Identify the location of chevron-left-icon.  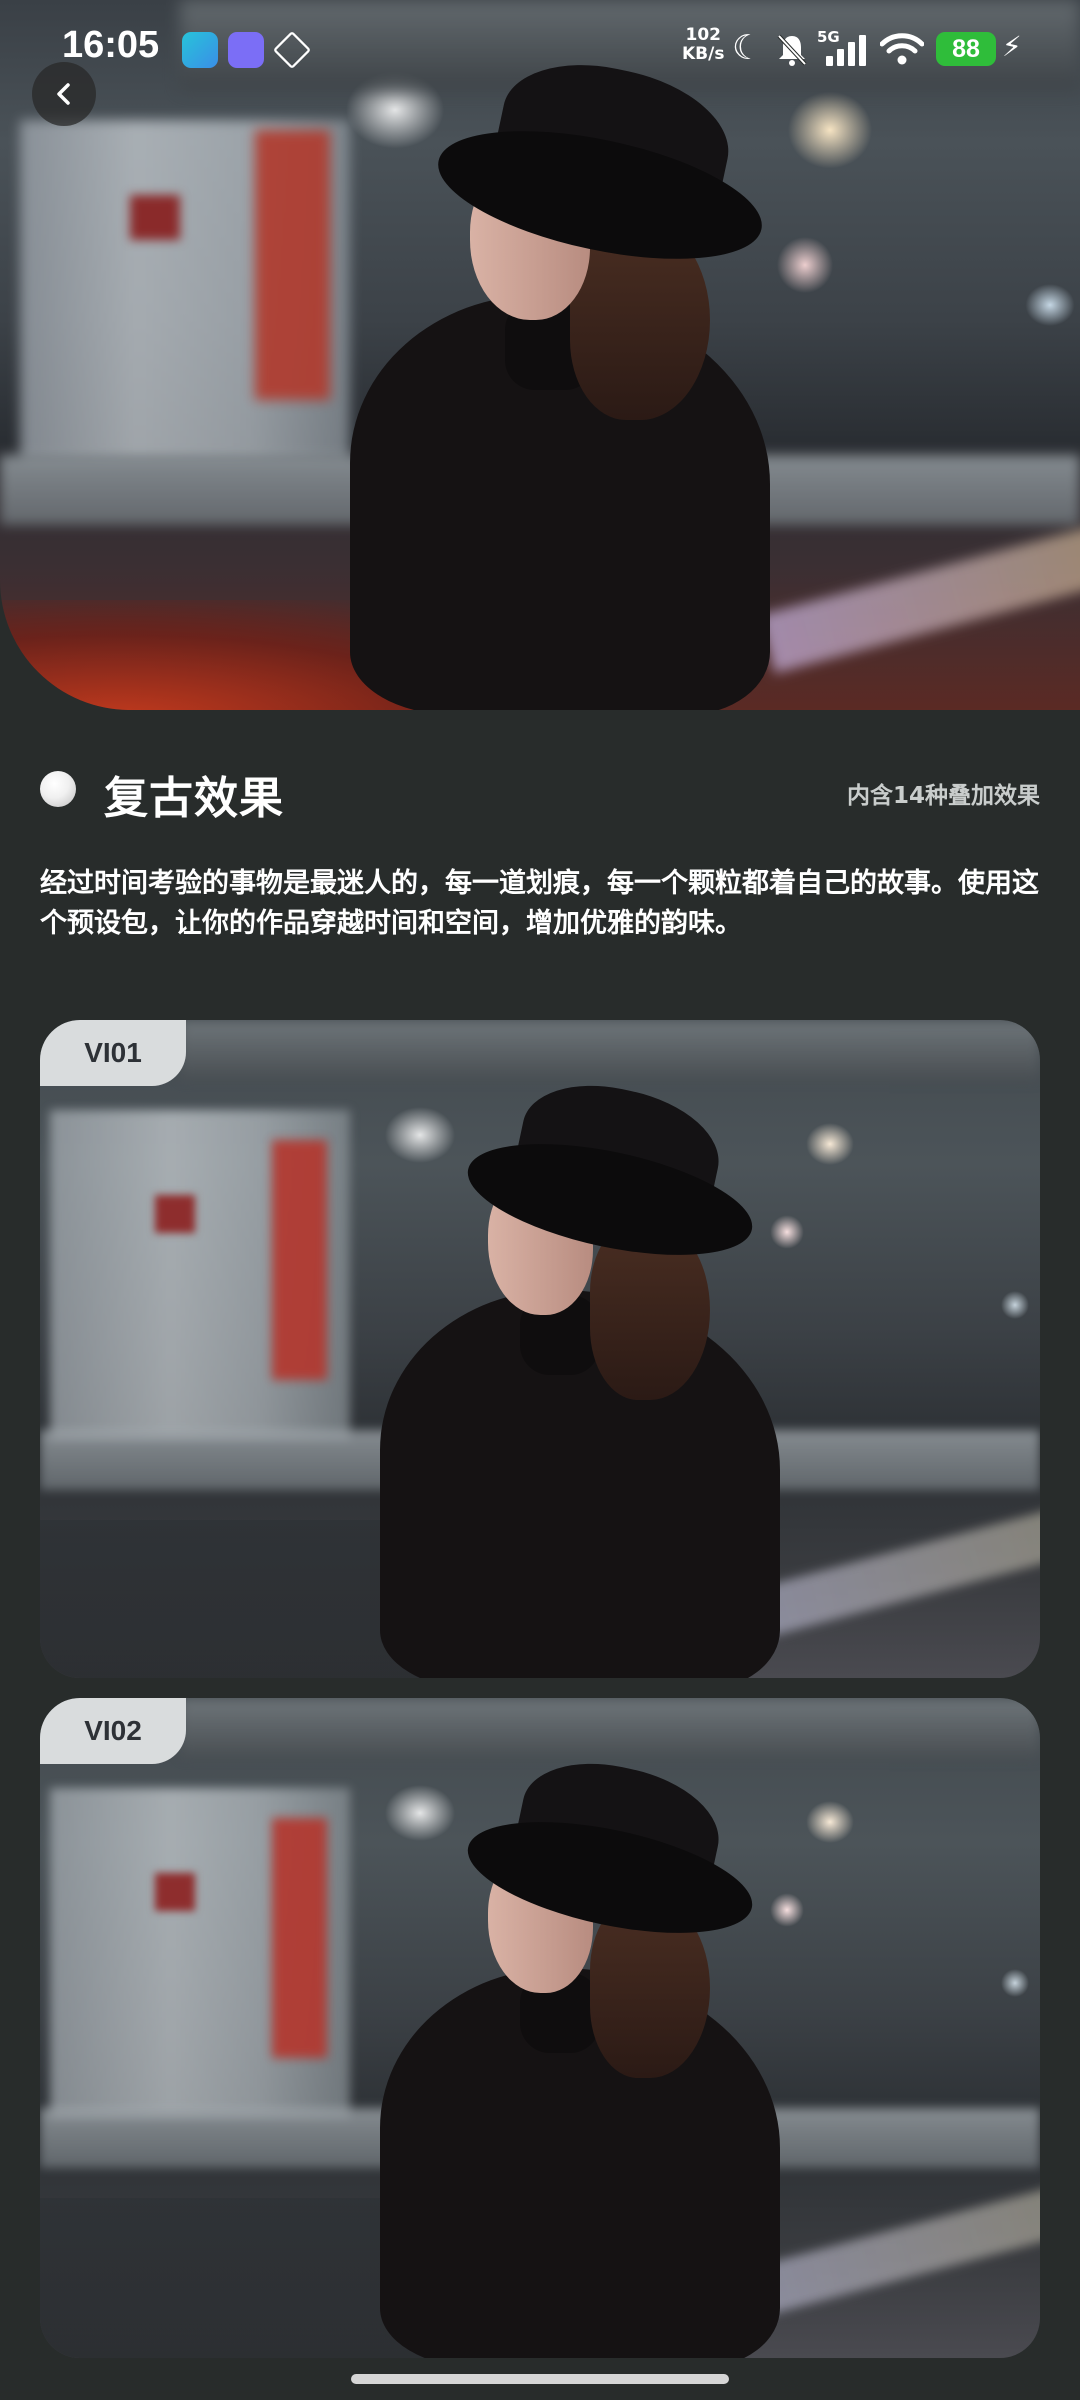
(63, 94).